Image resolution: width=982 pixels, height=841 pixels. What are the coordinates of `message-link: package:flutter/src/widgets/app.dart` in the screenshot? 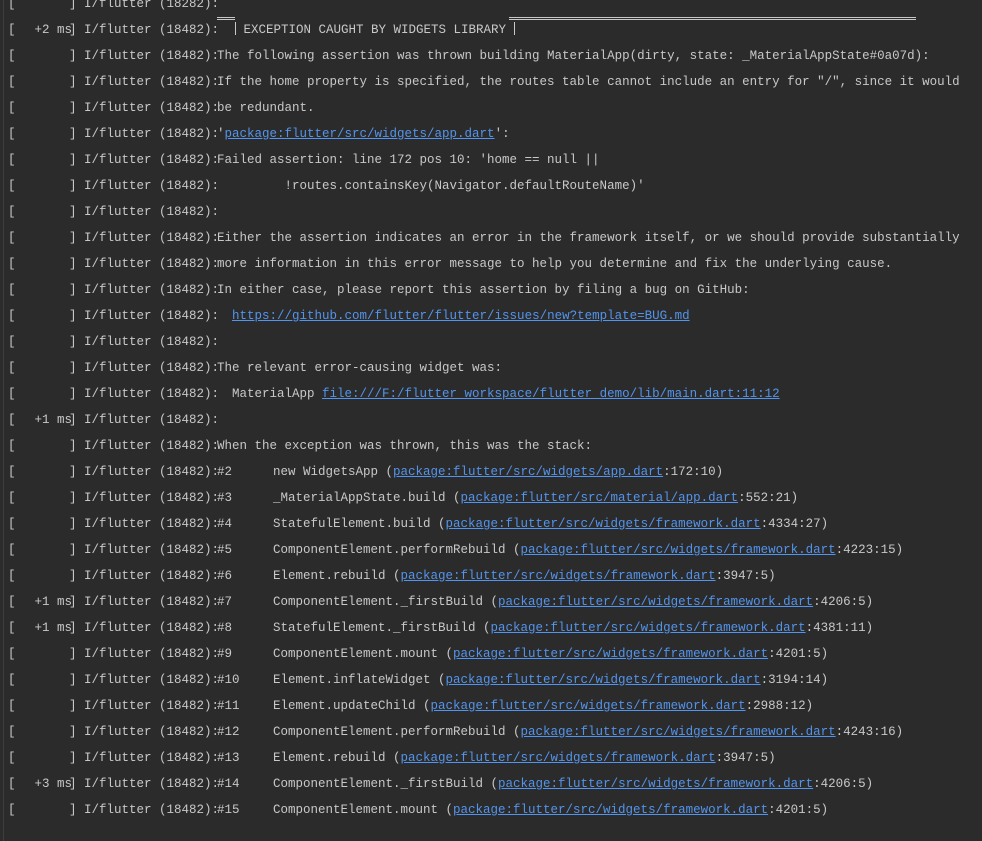 It's located at (360, 134).